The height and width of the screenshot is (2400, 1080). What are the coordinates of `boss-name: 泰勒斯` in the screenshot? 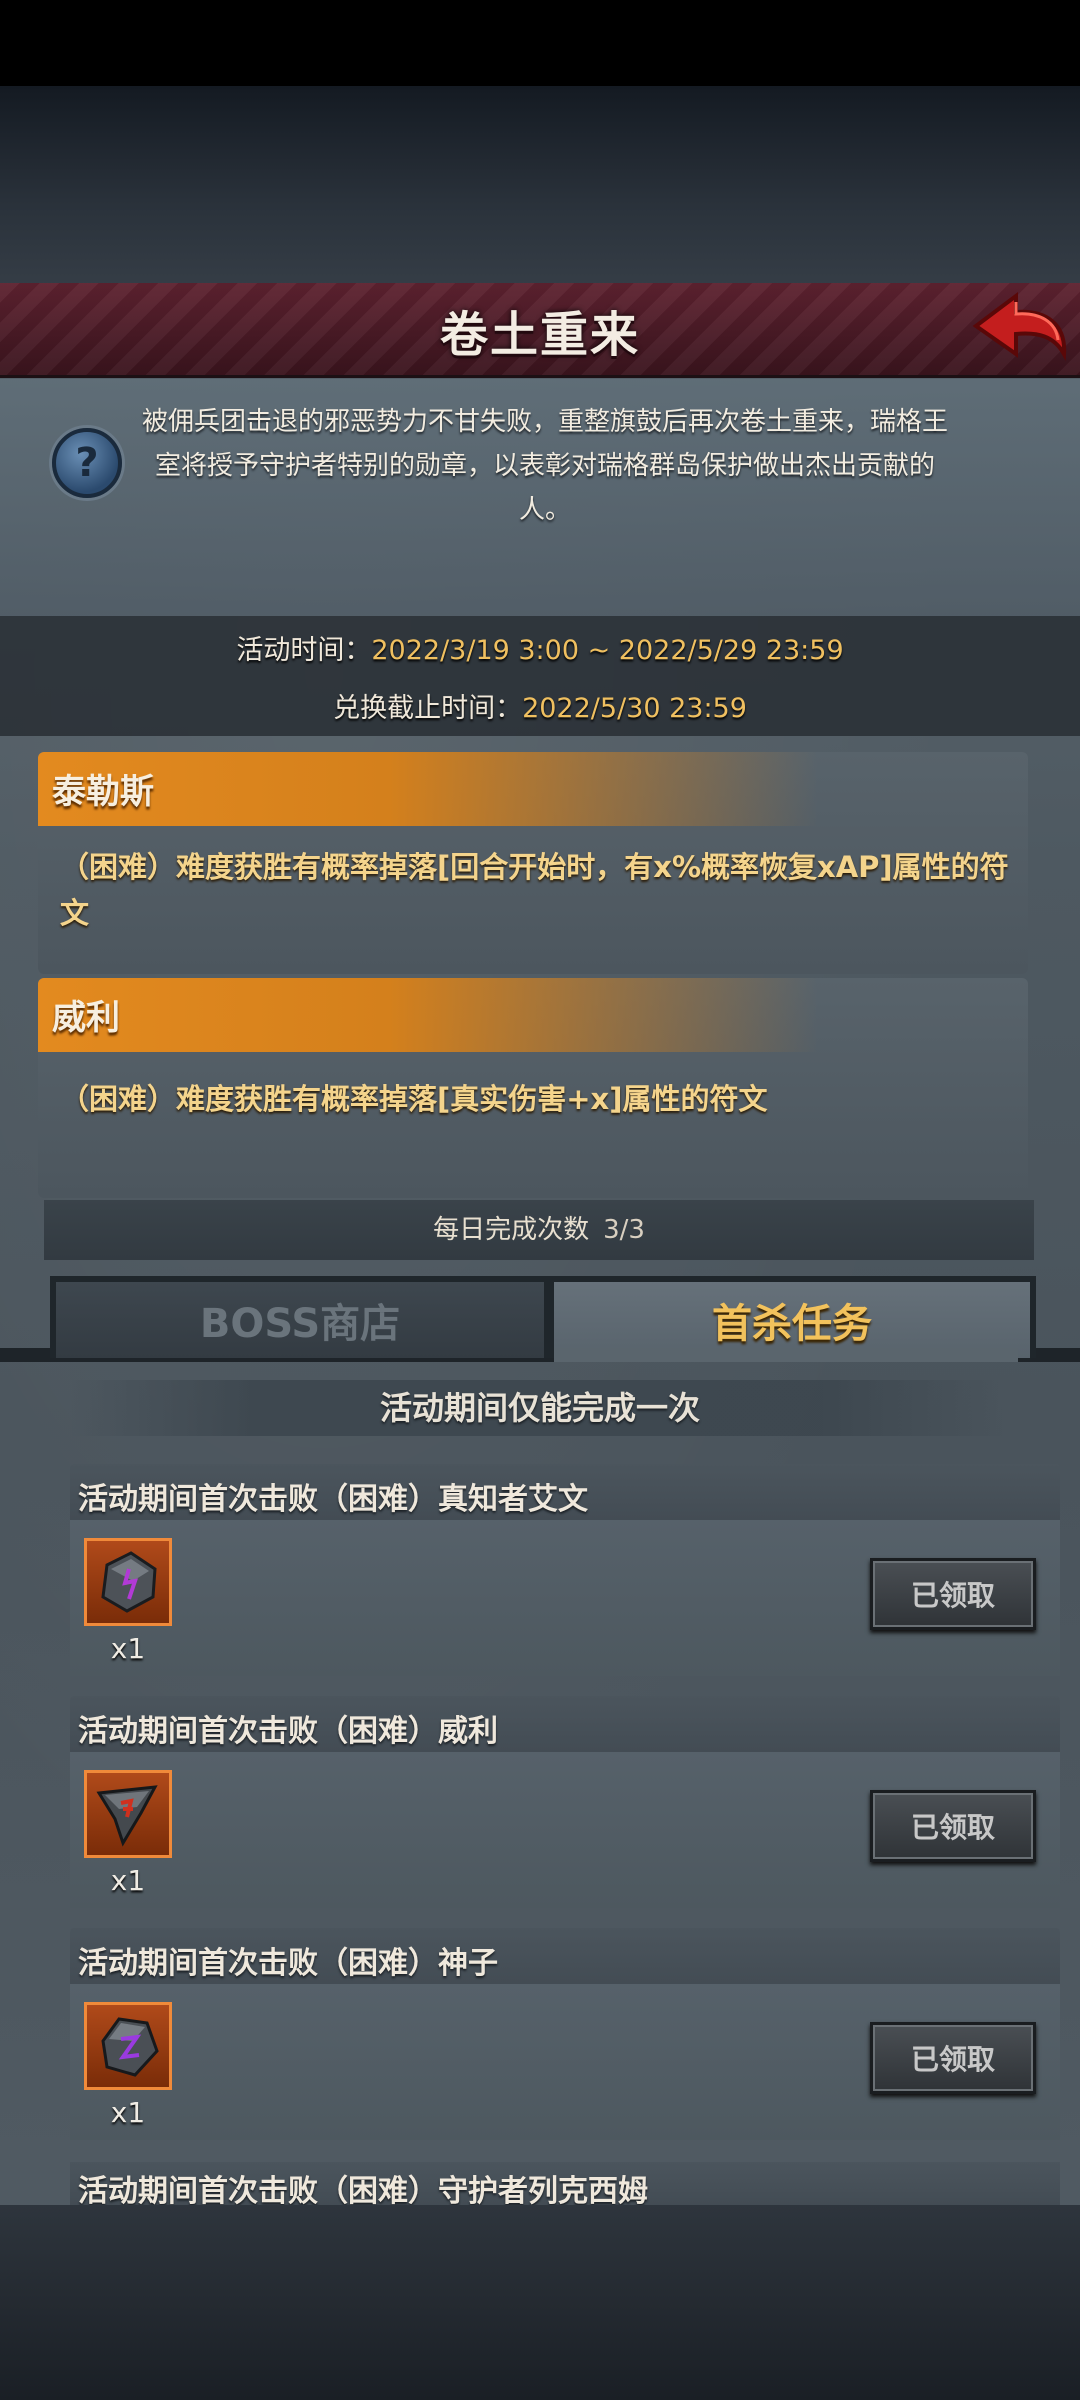 It's located at (103, 792).